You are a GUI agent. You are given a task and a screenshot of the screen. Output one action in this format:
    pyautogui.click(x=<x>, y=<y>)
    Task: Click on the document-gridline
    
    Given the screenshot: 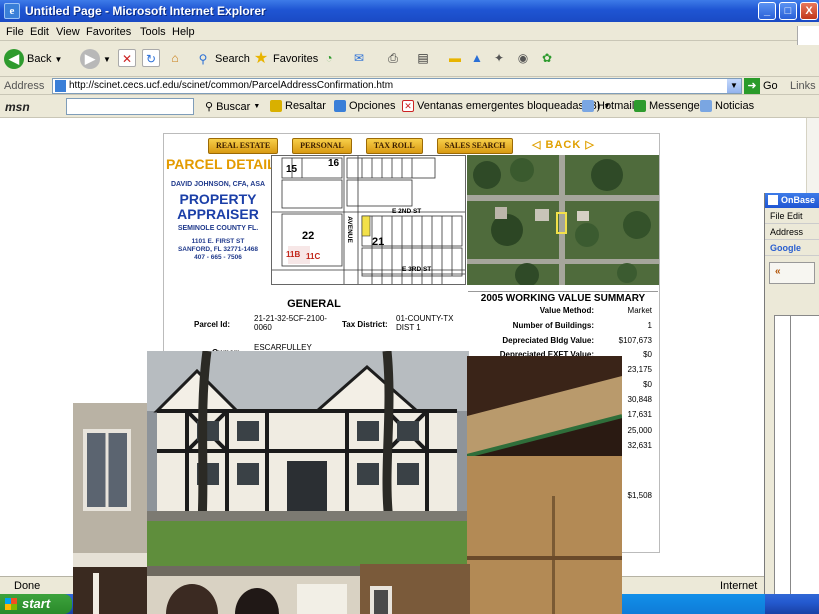 What is the action you would take?
    pyautogui.click(x=790, y=465)
    